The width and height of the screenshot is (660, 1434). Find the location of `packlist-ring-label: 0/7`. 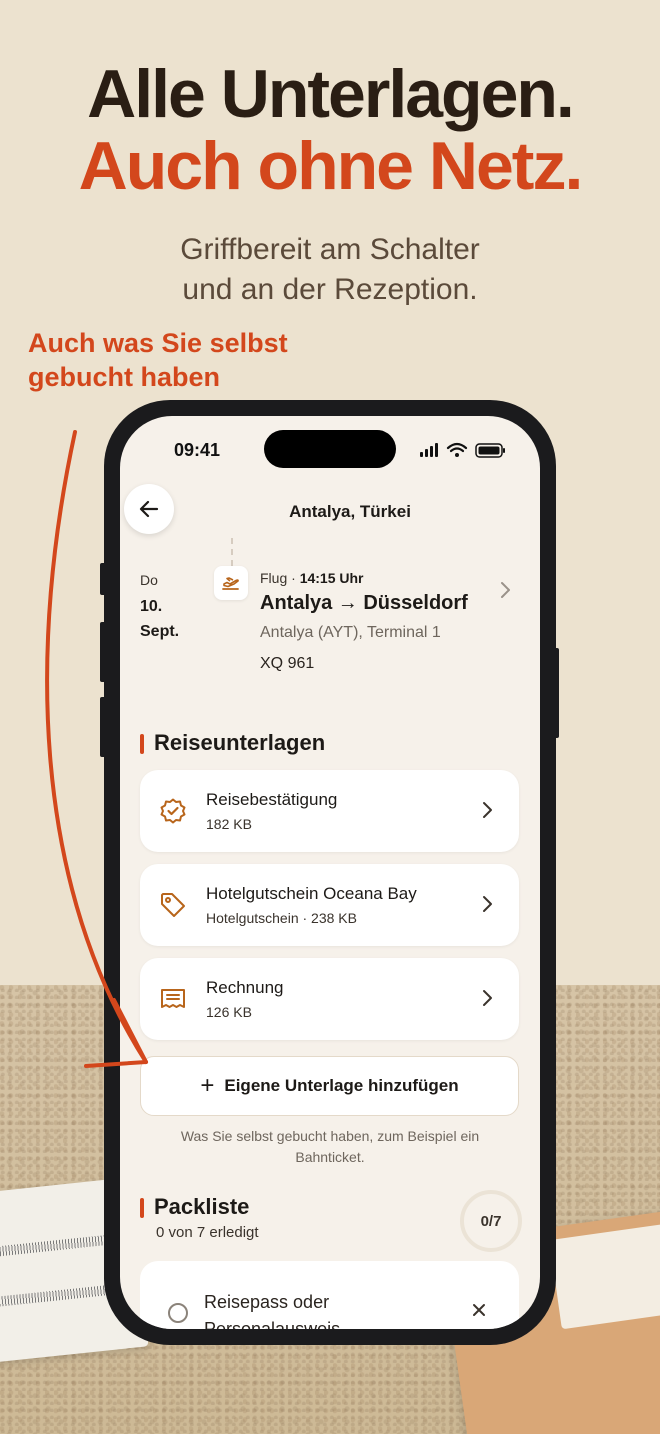

packlist-ring-label: 0/7 is located at coordinates (491, 1221).